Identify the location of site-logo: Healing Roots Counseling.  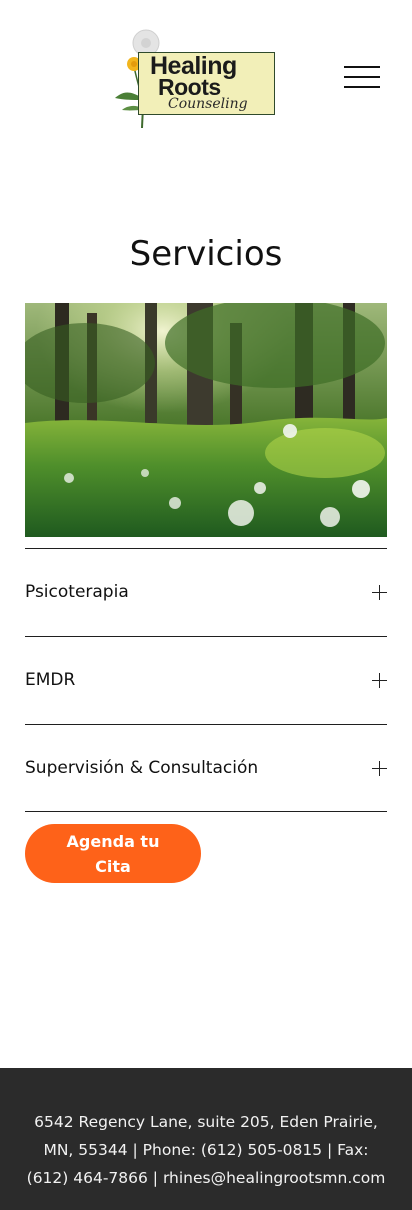
(196, 80).